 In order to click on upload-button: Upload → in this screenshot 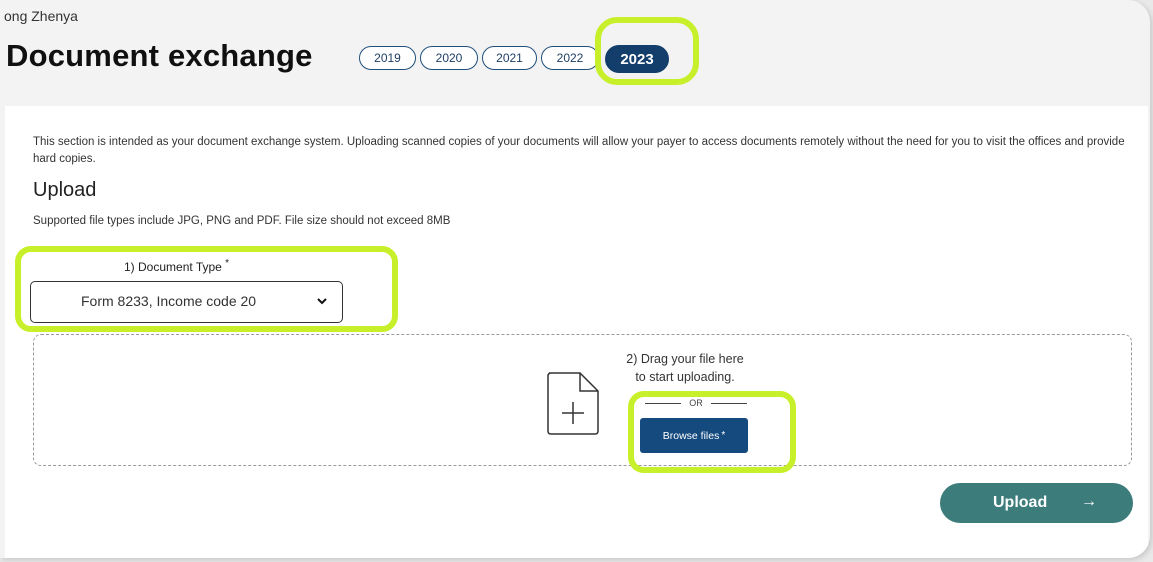, I will do `click(1036, 503)`.